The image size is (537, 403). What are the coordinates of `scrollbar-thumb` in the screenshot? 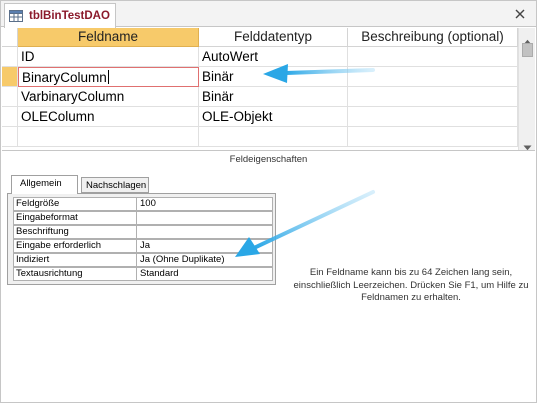 It's located at (527, 50).